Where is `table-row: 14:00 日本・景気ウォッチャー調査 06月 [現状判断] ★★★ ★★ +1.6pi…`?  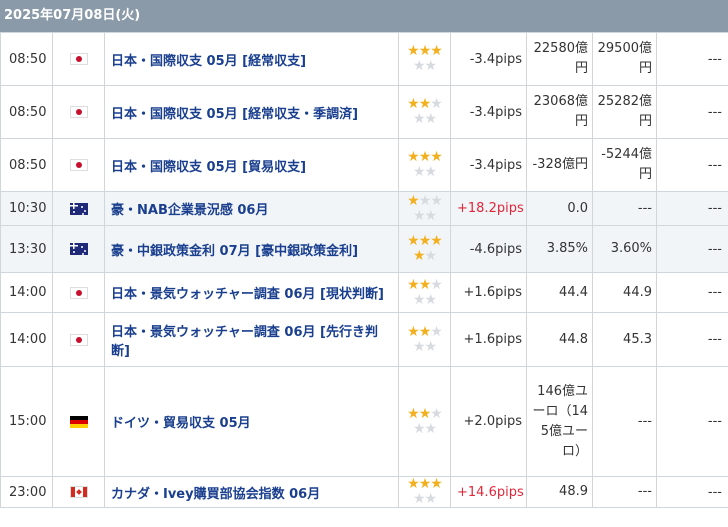 table-row: 14:00 日本・景気ウォッチャー調査 06月 [現状判断] ★★★ ★★ +1.6pi… is located at coordinates (364, 292).